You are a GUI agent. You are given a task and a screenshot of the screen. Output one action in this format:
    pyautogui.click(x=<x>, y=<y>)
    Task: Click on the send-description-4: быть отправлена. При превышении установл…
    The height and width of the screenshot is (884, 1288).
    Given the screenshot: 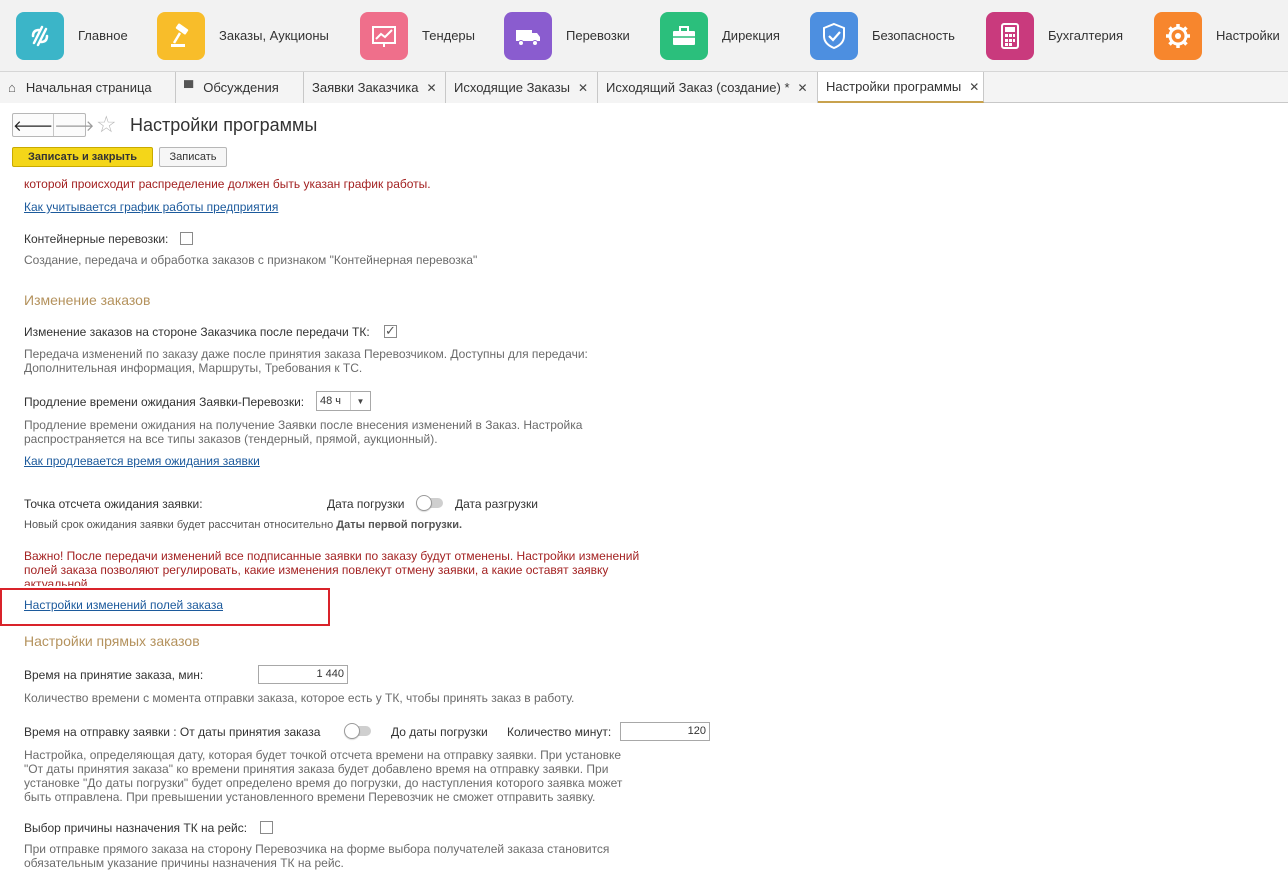 What is the action you would take?
    pyautogui.click(x=310, y=797)
    